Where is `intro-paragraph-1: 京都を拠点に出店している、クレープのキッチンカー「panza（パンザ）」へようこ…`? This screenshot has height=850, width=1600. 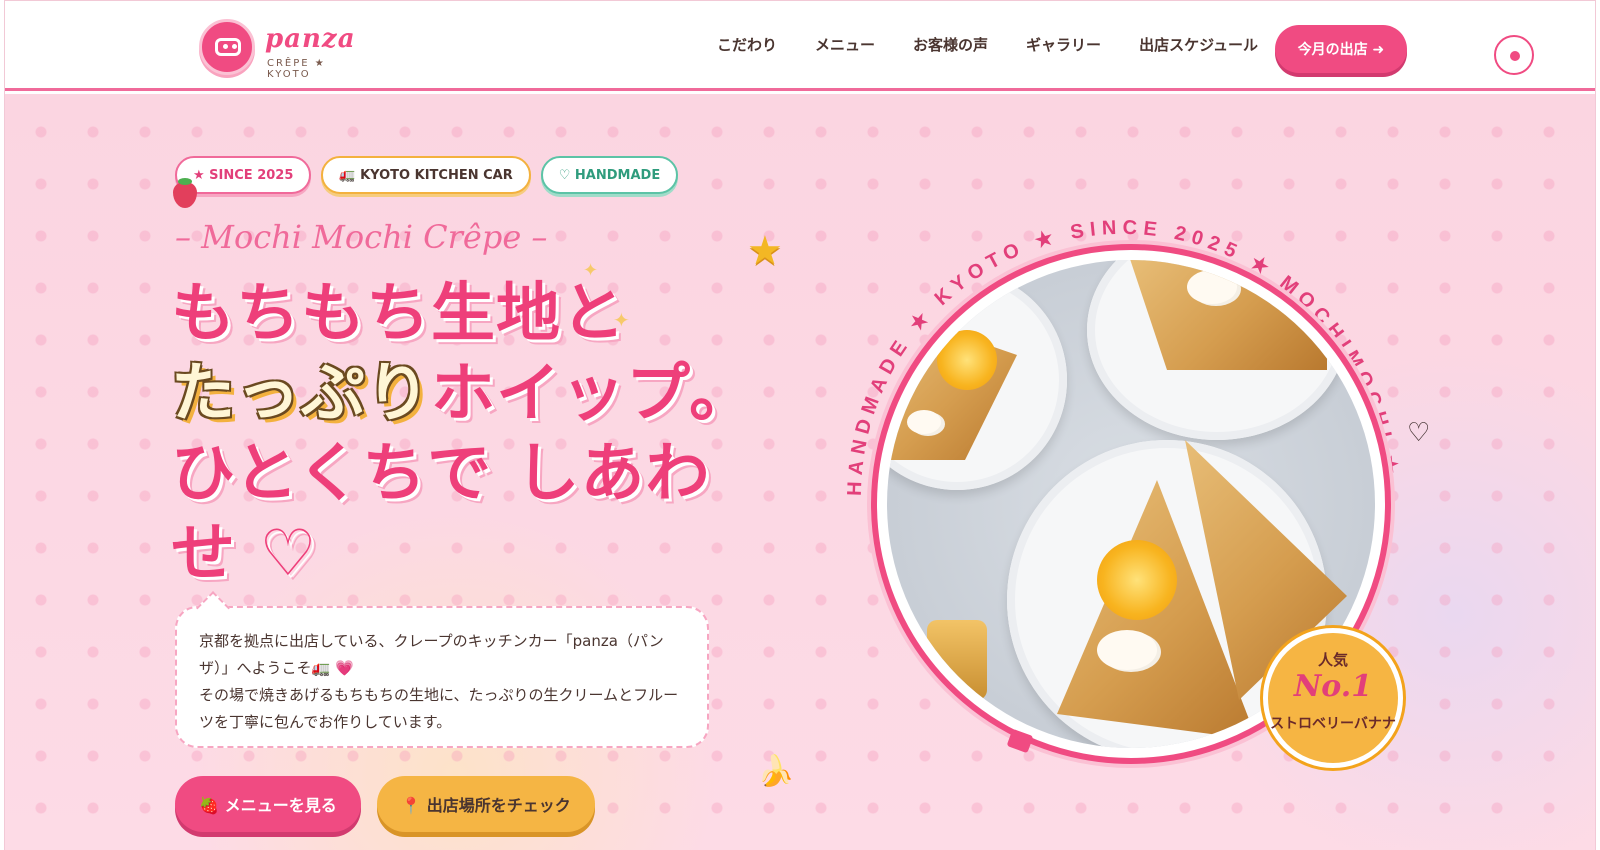
intro-paragraph-1: 京都を拠点に出店している、クレープのキッチンカー「panza（パンザ）」へようこ… is located at coordinates (431, 654).